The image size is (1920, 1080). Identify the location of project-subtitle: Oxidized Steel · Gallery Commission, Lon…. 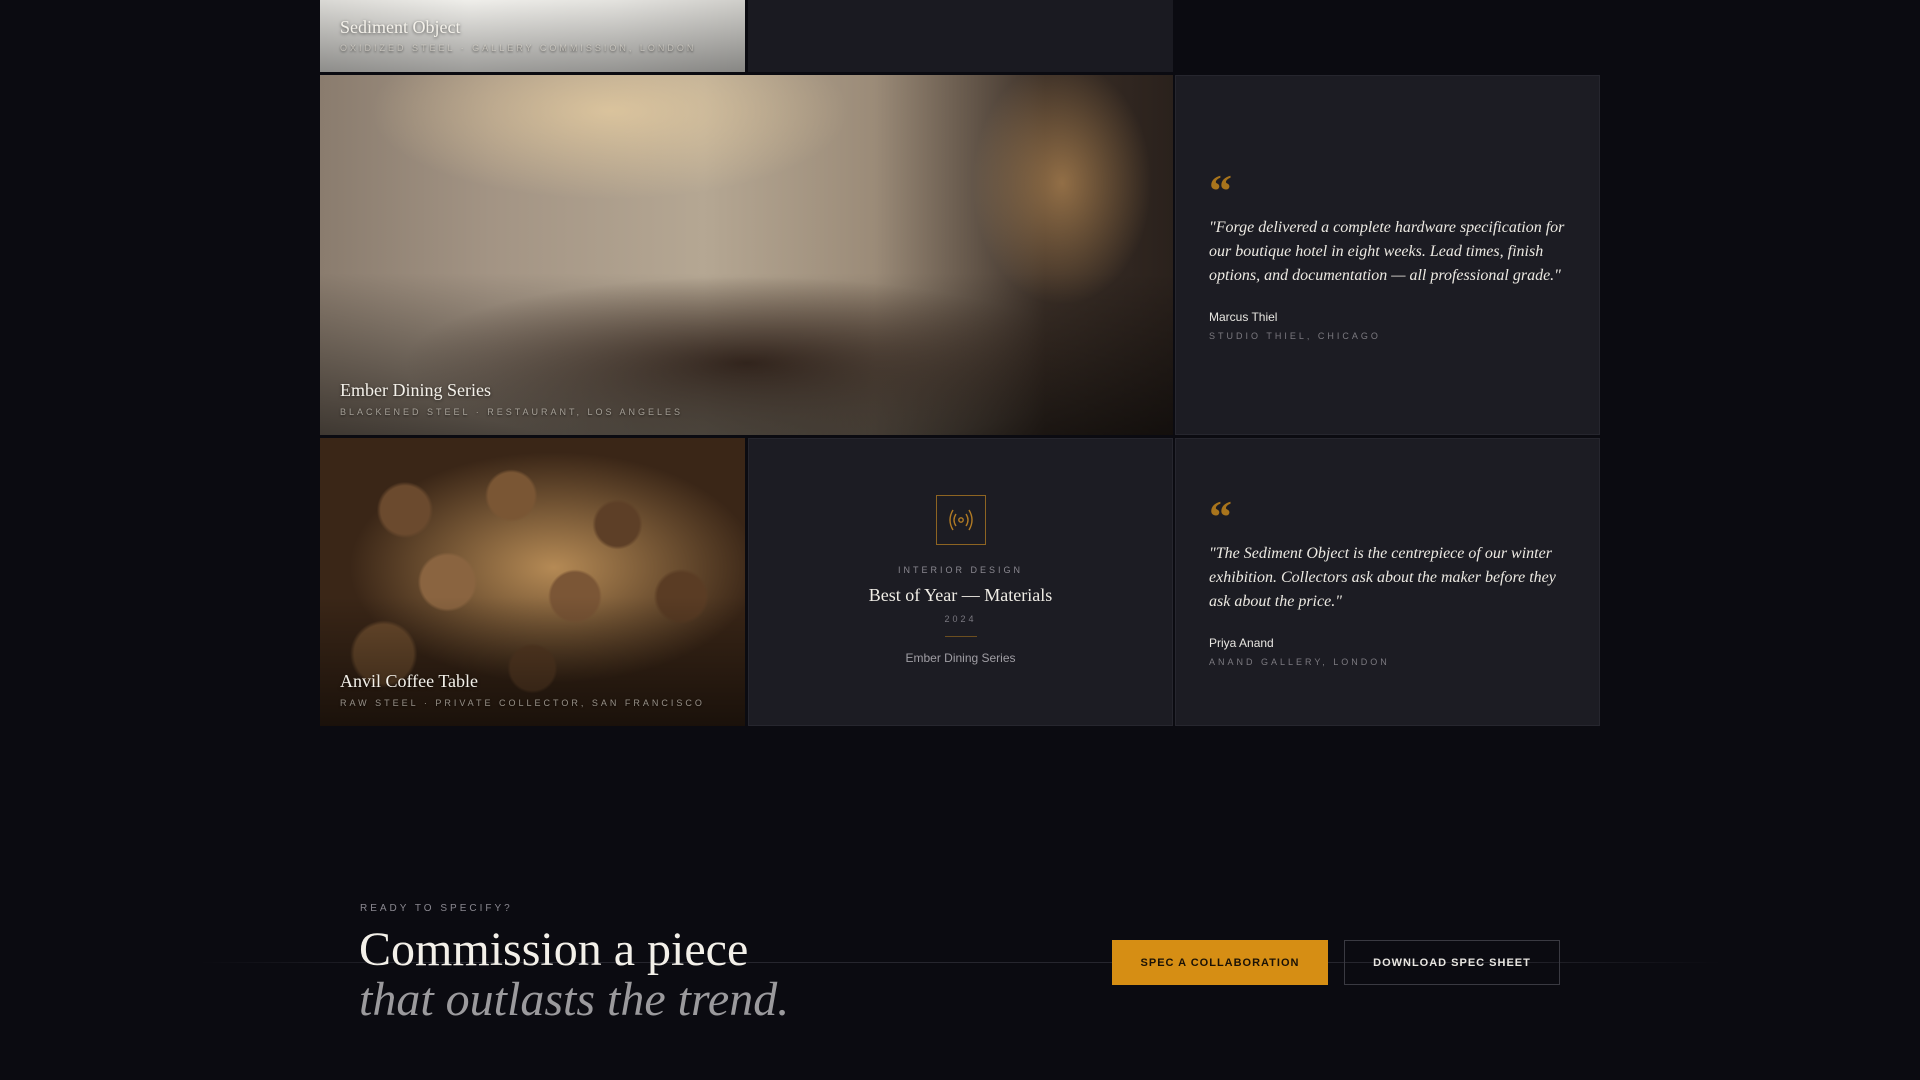
(518, 48).